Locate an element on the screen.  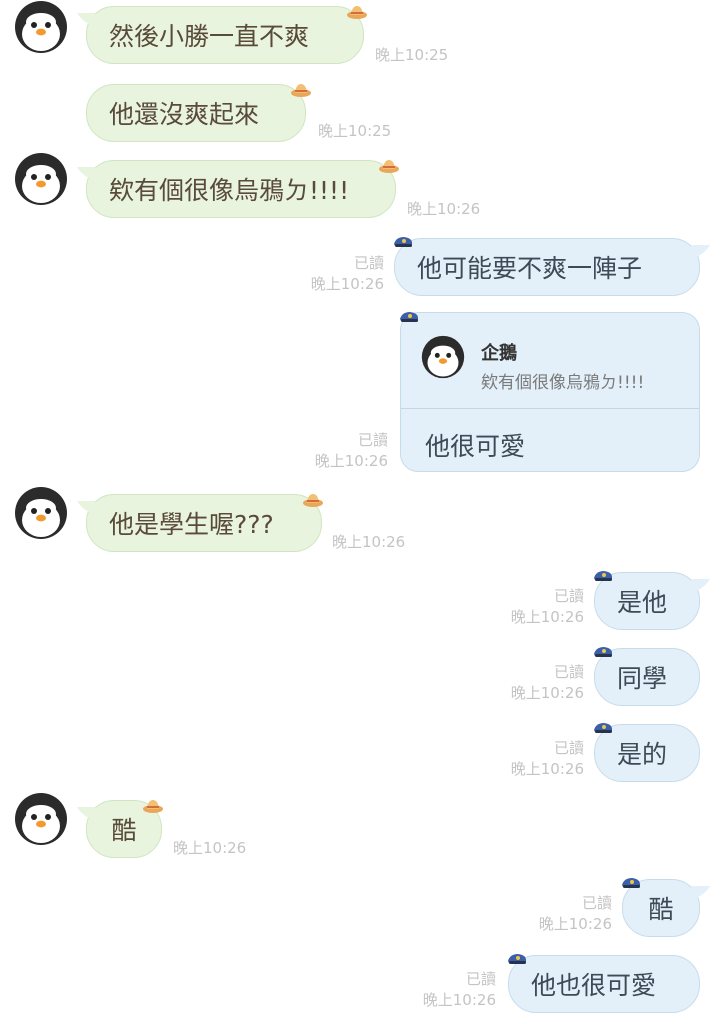
message-text: 是的 is located at coordinates (642, 754).